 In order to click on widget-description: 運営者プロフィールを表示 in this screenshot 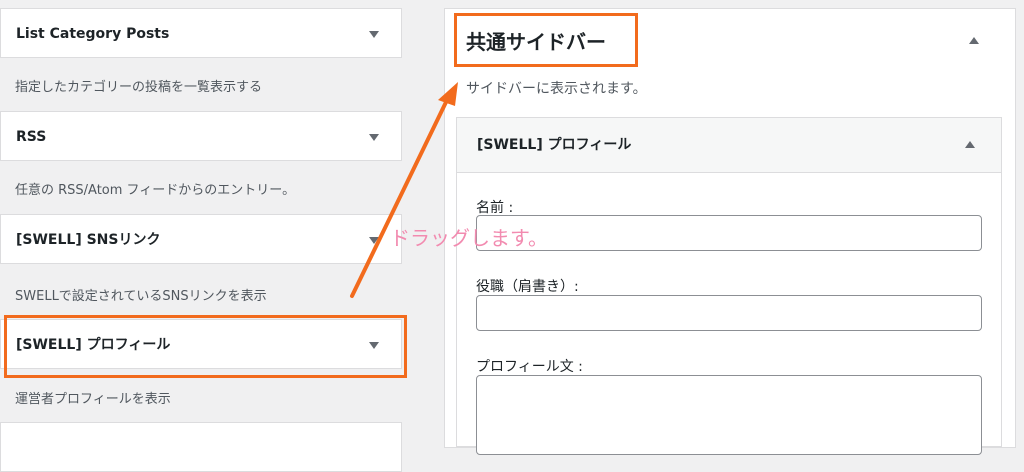, I will do `click(93, 399)`.